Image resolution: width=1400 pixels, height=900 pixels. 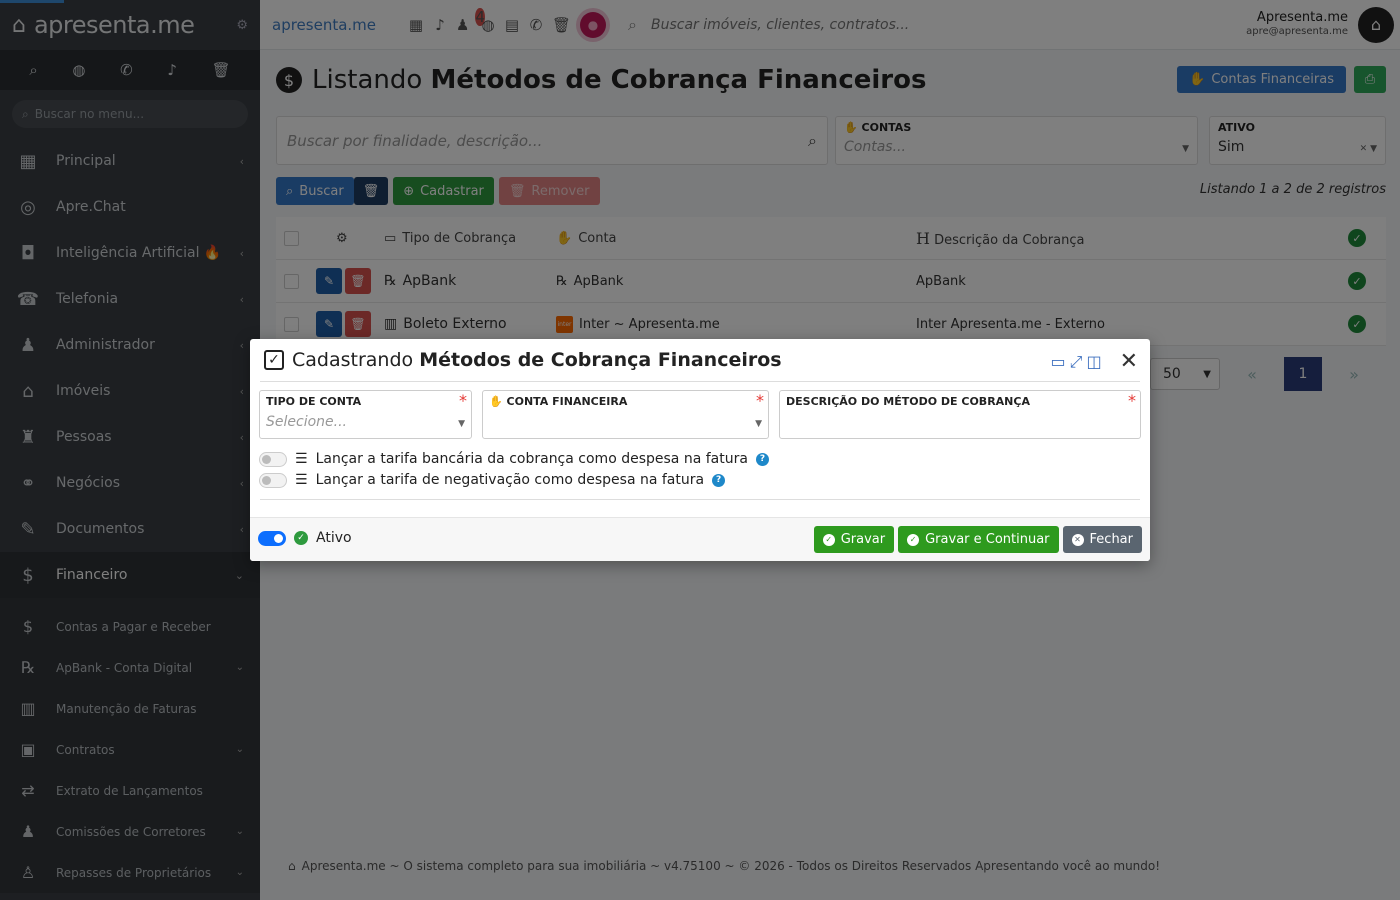 I want to click on descricao-input: DESCRIÇÃO DO MÉTODO DE COBRANÇA *, so click(x=960, y=414).